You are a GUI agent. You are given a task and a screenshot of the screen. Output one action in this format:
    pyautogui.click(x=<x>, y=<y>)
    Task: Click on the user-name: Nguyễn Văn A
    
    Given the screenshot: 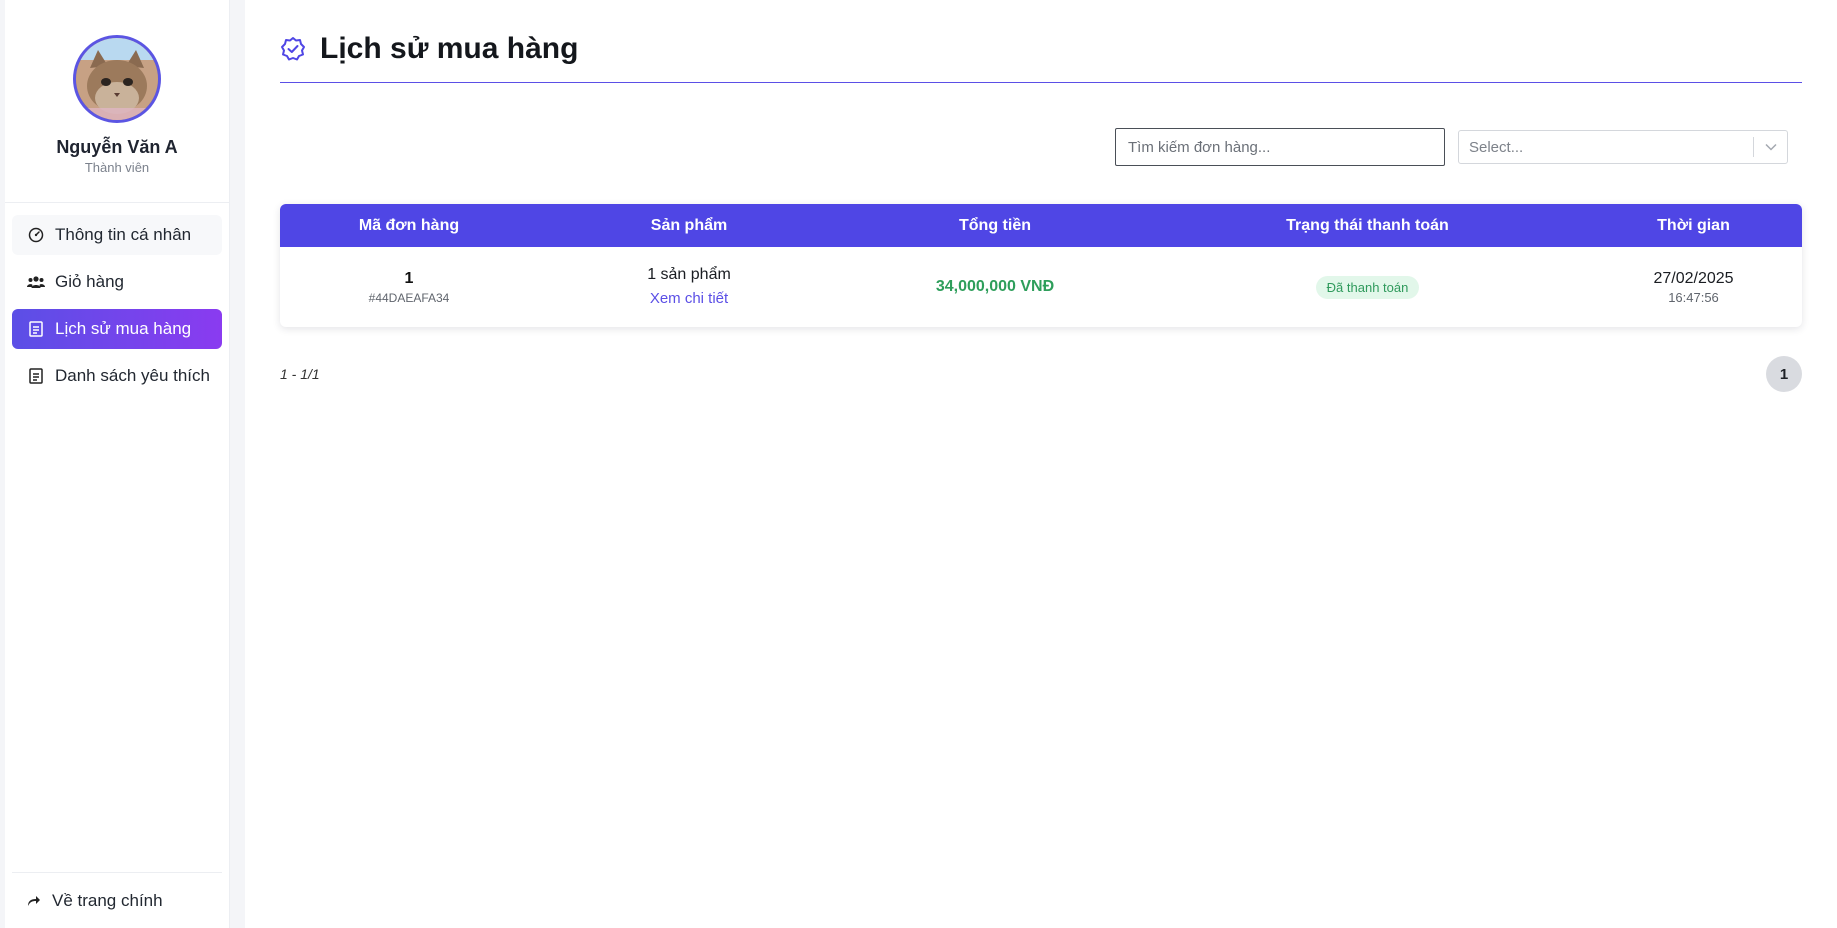 What is the action you would take?
    pyautogui.click(x=117, y=147)
    